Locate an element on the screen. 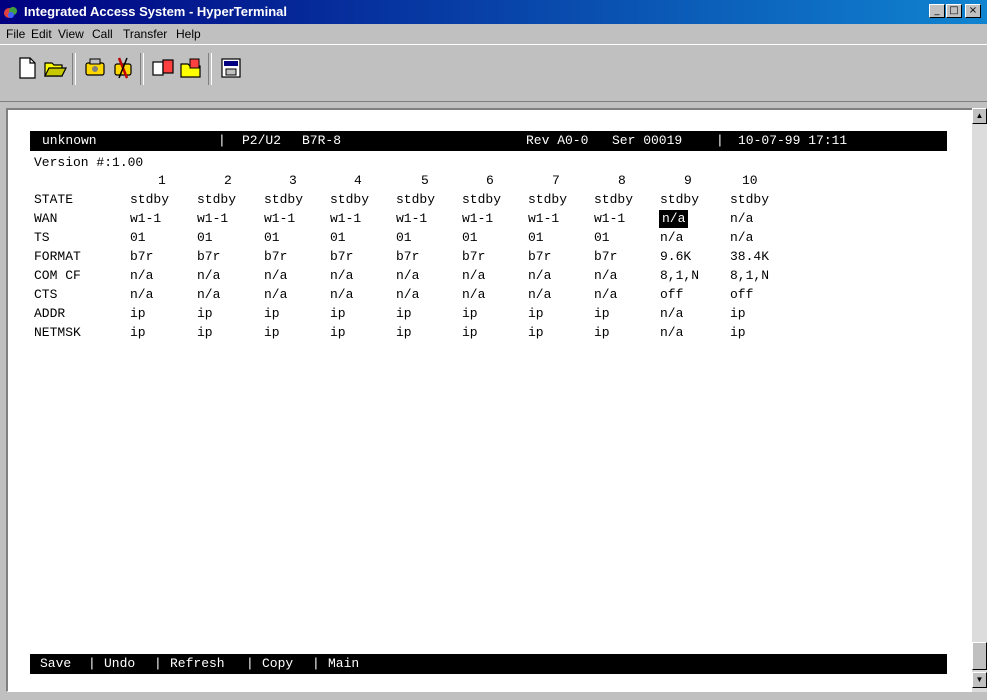  connect-icon is located at coordinates (95, 68).